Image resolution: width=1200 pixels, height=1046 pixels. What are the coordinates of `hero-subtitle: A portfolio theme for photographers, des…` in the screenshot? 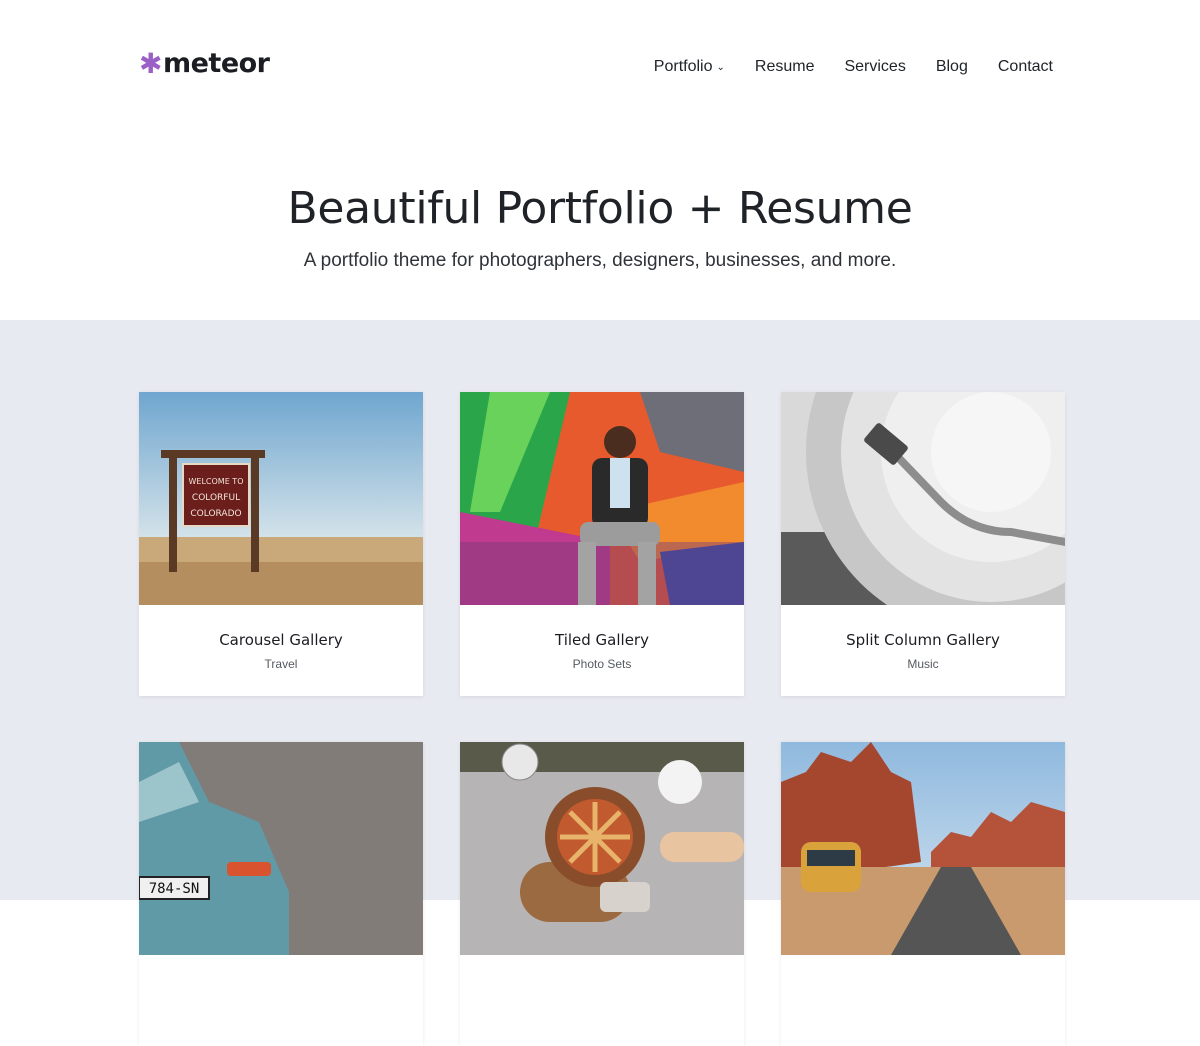 It's located at (600, 260).